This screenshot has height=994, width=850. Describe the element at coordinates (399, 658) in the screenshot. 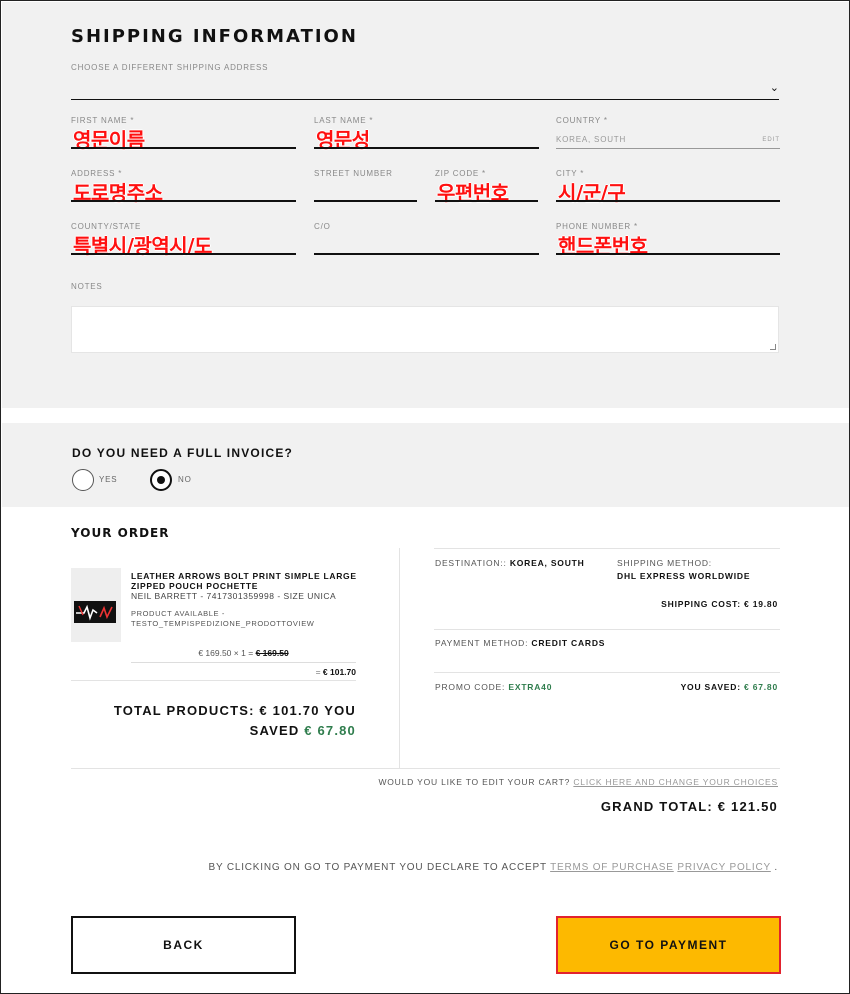

I see `order-divider-vertical` at that location.